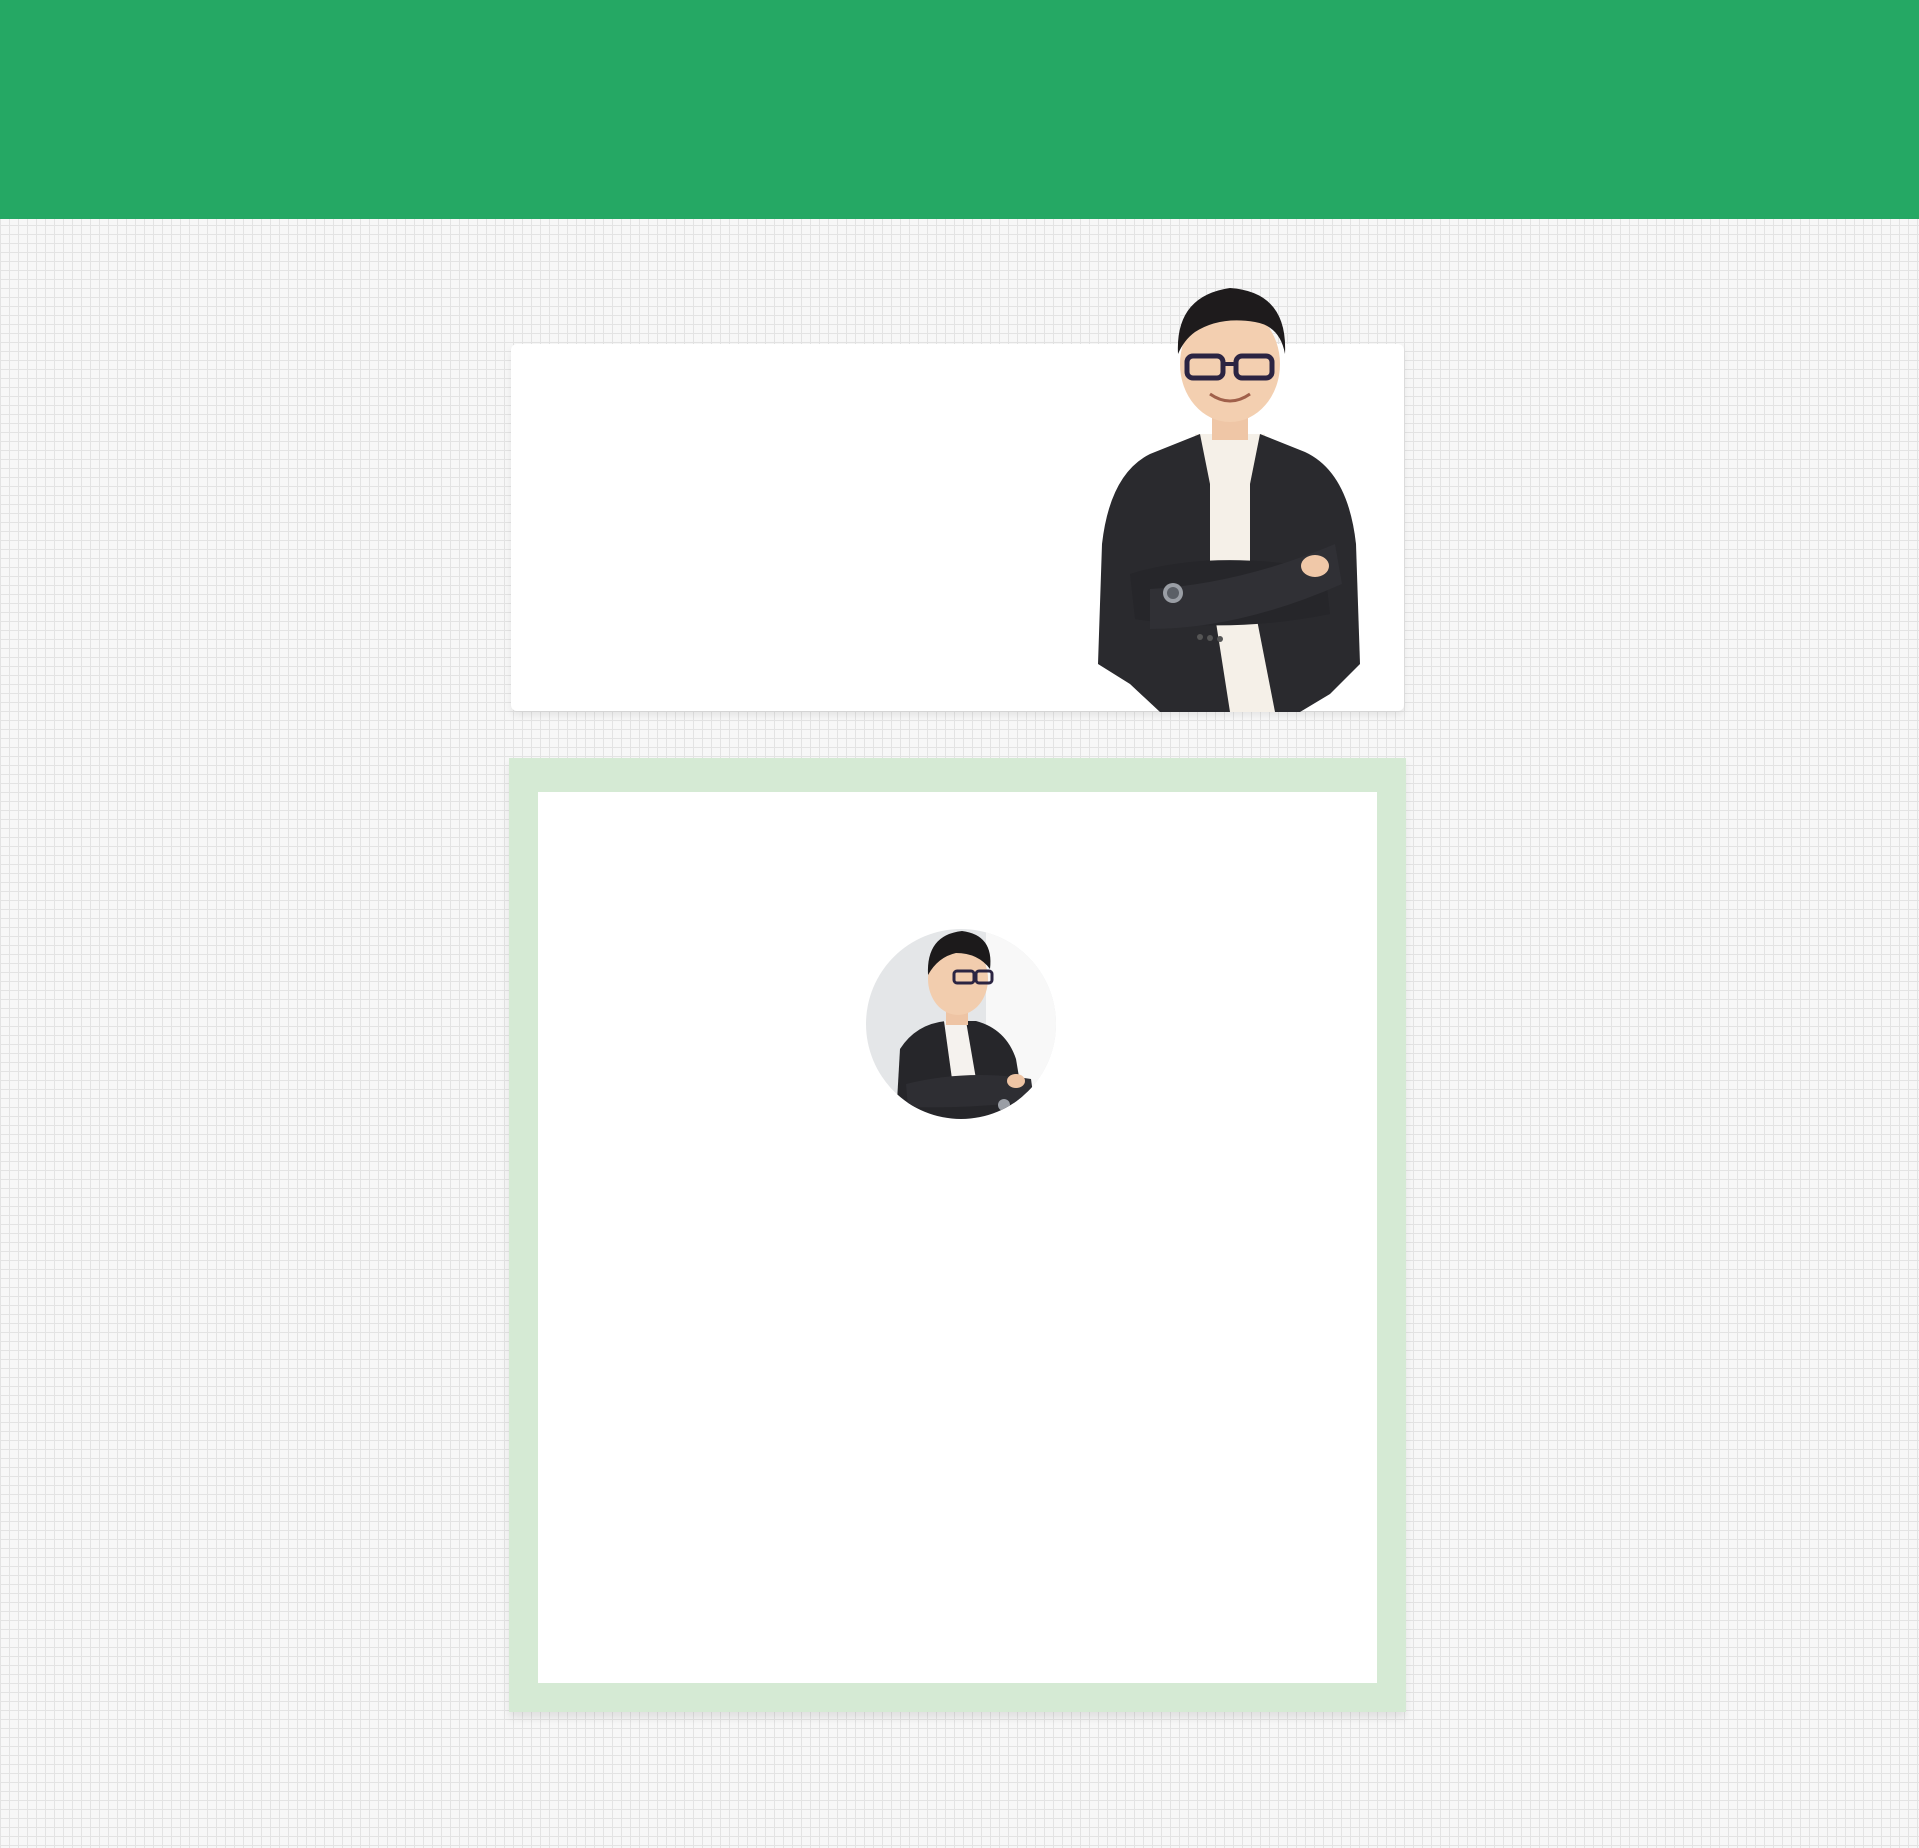 The height and width of the screenshot is (1848, 1919). I want to click on person-photo-icon, so click(1229, 500).